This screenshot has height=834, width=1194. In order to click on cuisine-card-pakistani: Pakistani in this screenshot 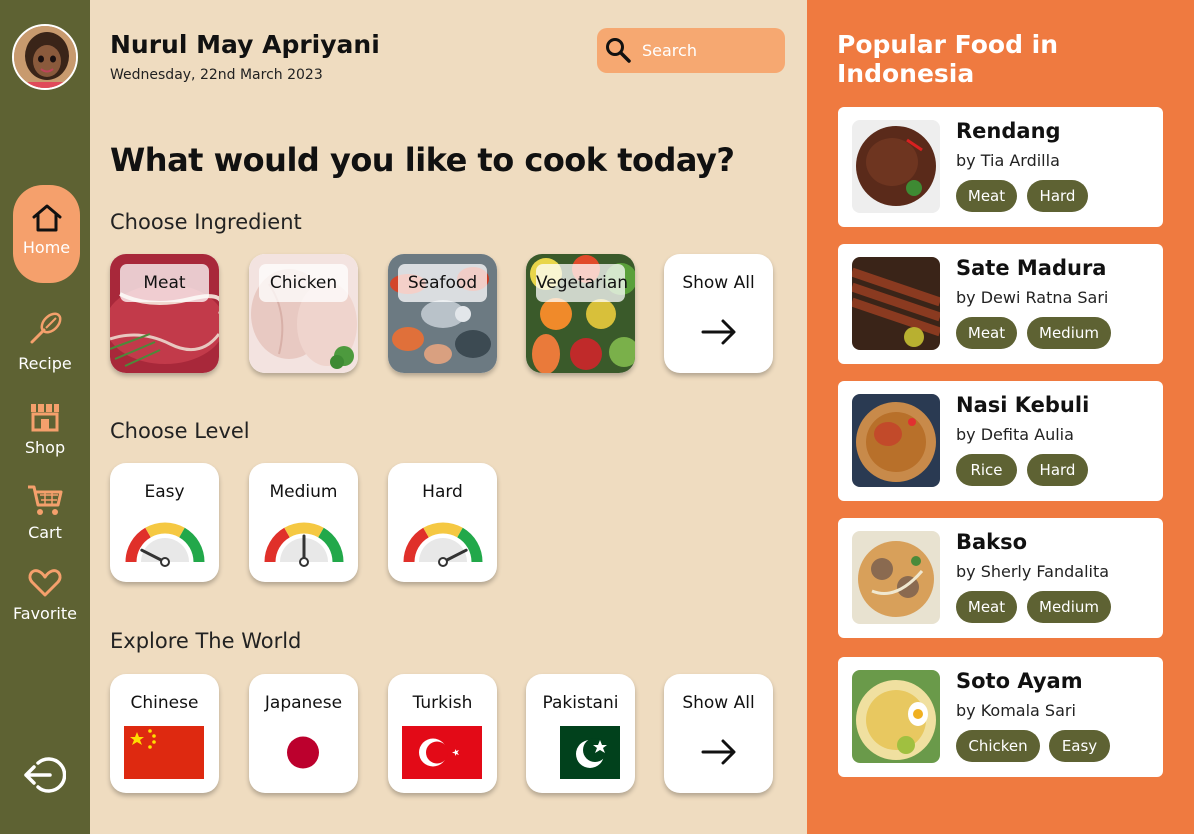, I will do `click(580, 733)`.